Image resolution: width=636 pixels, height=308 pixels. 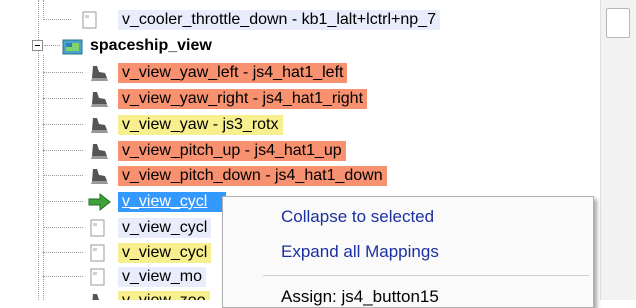 What do you see at coordinates (618, 23) in the screenshot?
I see `scrollbar-thumb` at bounding box center [618, 23].